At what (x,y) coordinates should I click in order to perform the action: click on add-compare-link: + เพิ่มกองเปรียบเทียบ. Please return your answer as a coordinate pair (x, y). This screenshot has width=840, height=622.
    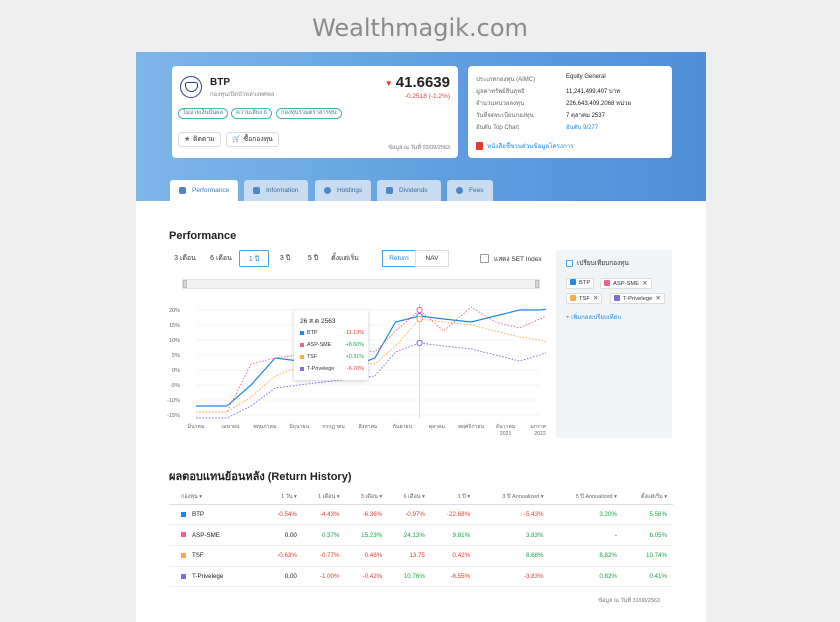
    Looking at the image, I should click on (593, 317).